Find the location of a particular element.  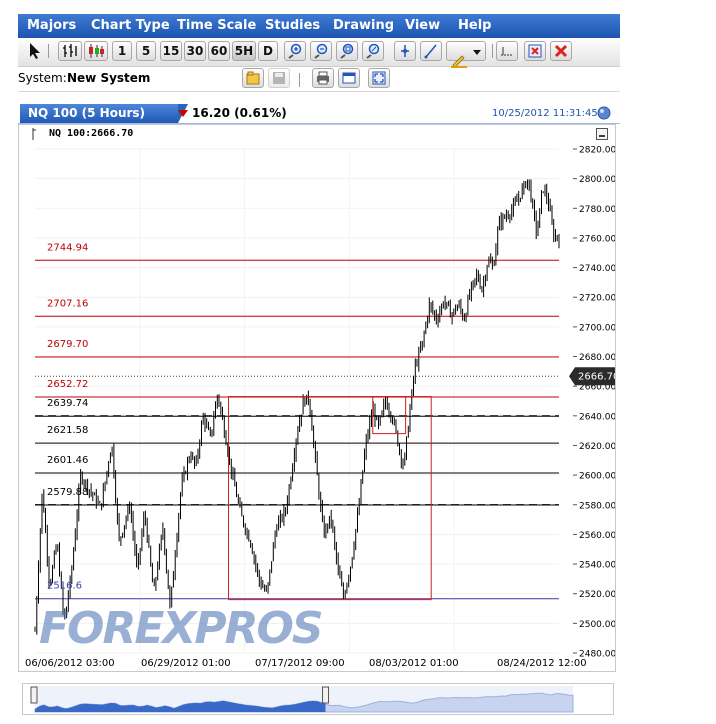

snapshot-button is located at coordinates (349, 78).